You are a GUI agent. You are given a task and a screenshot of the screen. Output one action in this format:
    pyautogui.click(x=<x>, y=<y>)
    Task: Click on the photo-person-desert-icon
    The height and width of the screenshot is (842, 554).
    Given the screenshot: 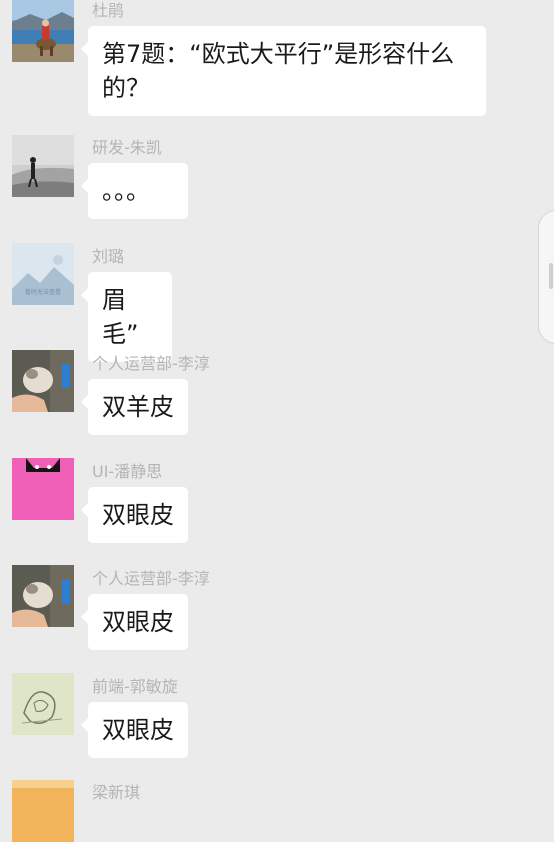 What is the action you would take?
    pyautogui.click(x=43, y=166)
    